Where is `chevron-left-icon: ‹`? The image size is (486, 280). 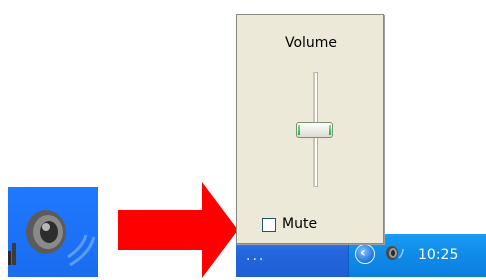
chevron-left-icon: ‹ is located at coordinates (363, 253).